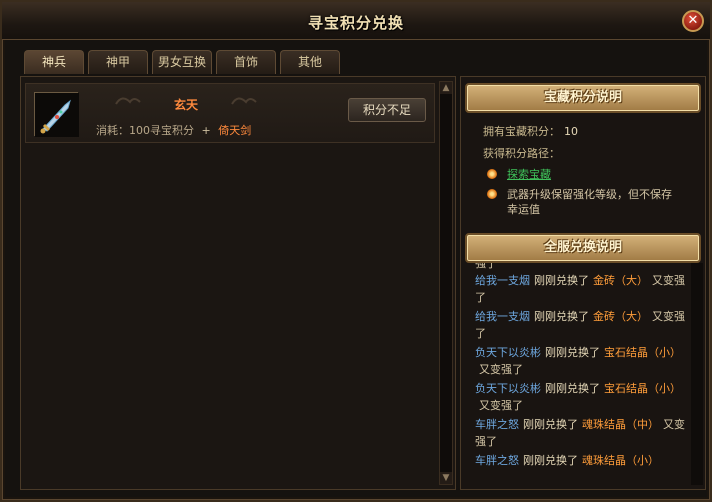  What do you see at coordinates (446, 478) in the screenshot?
I see `scroll-down-arrow-icon: ▼` at bounding box center [446, 478].